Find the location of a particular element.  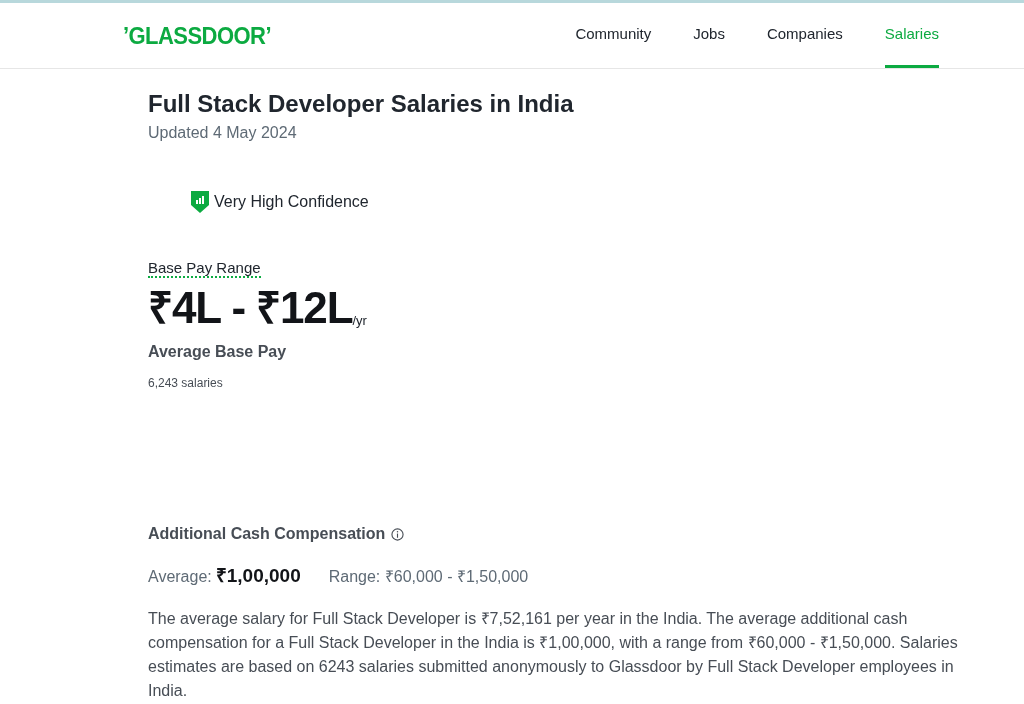

page-title: Full Stack Developer Salaries in India is located at coordinates (361, 104).